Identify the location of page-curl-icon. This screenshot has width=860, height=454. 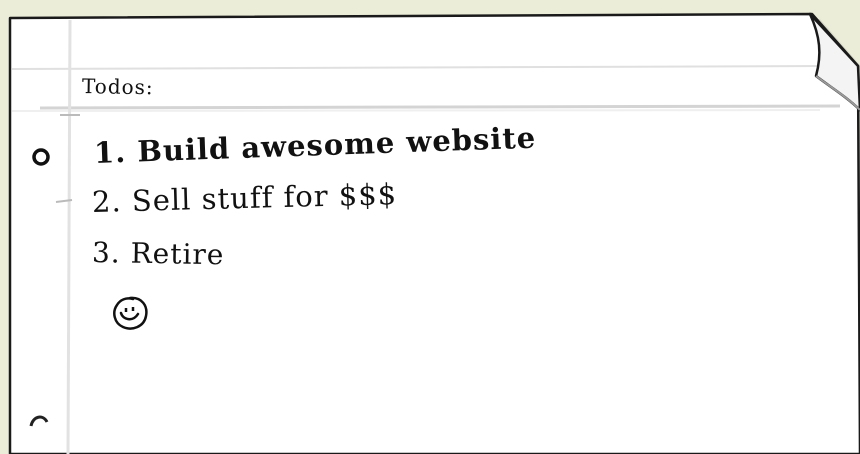
(834, 62).